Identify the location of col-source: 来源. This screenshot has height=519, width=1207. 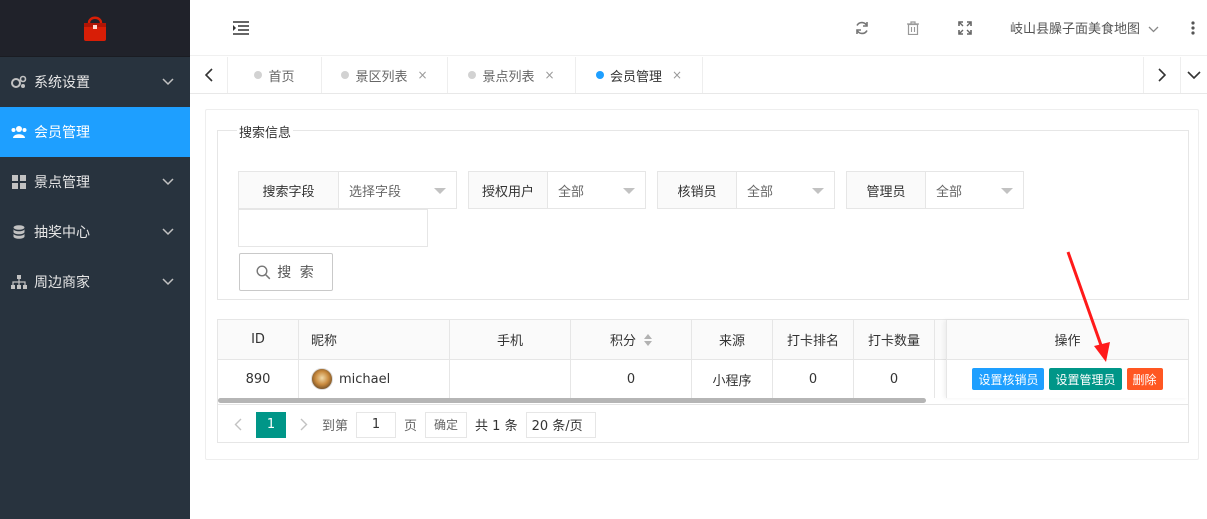
(732, 339).